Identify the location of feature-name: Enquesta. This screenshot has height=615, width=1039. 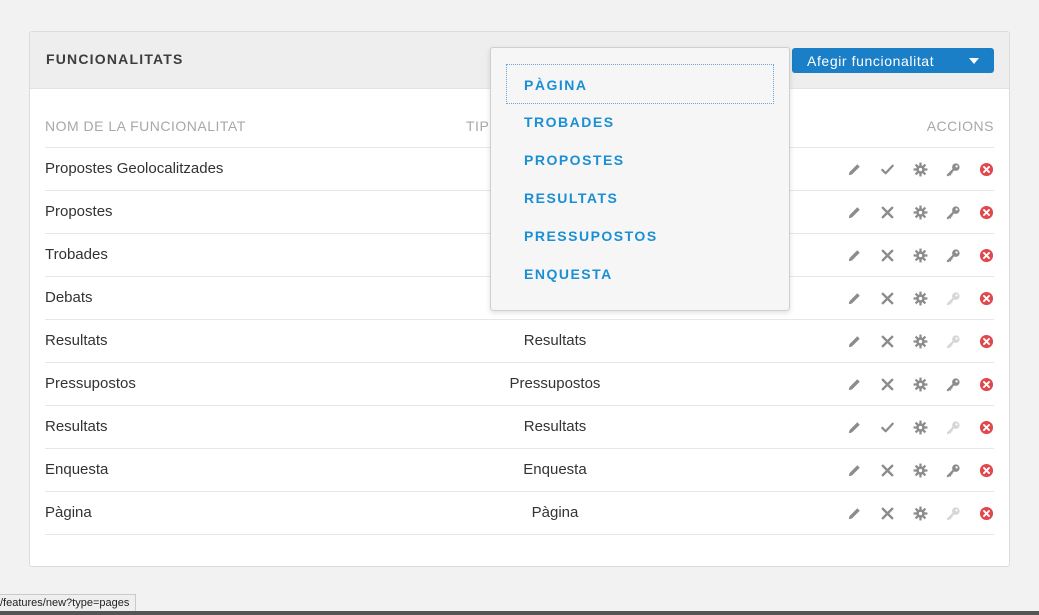
(77, 469).